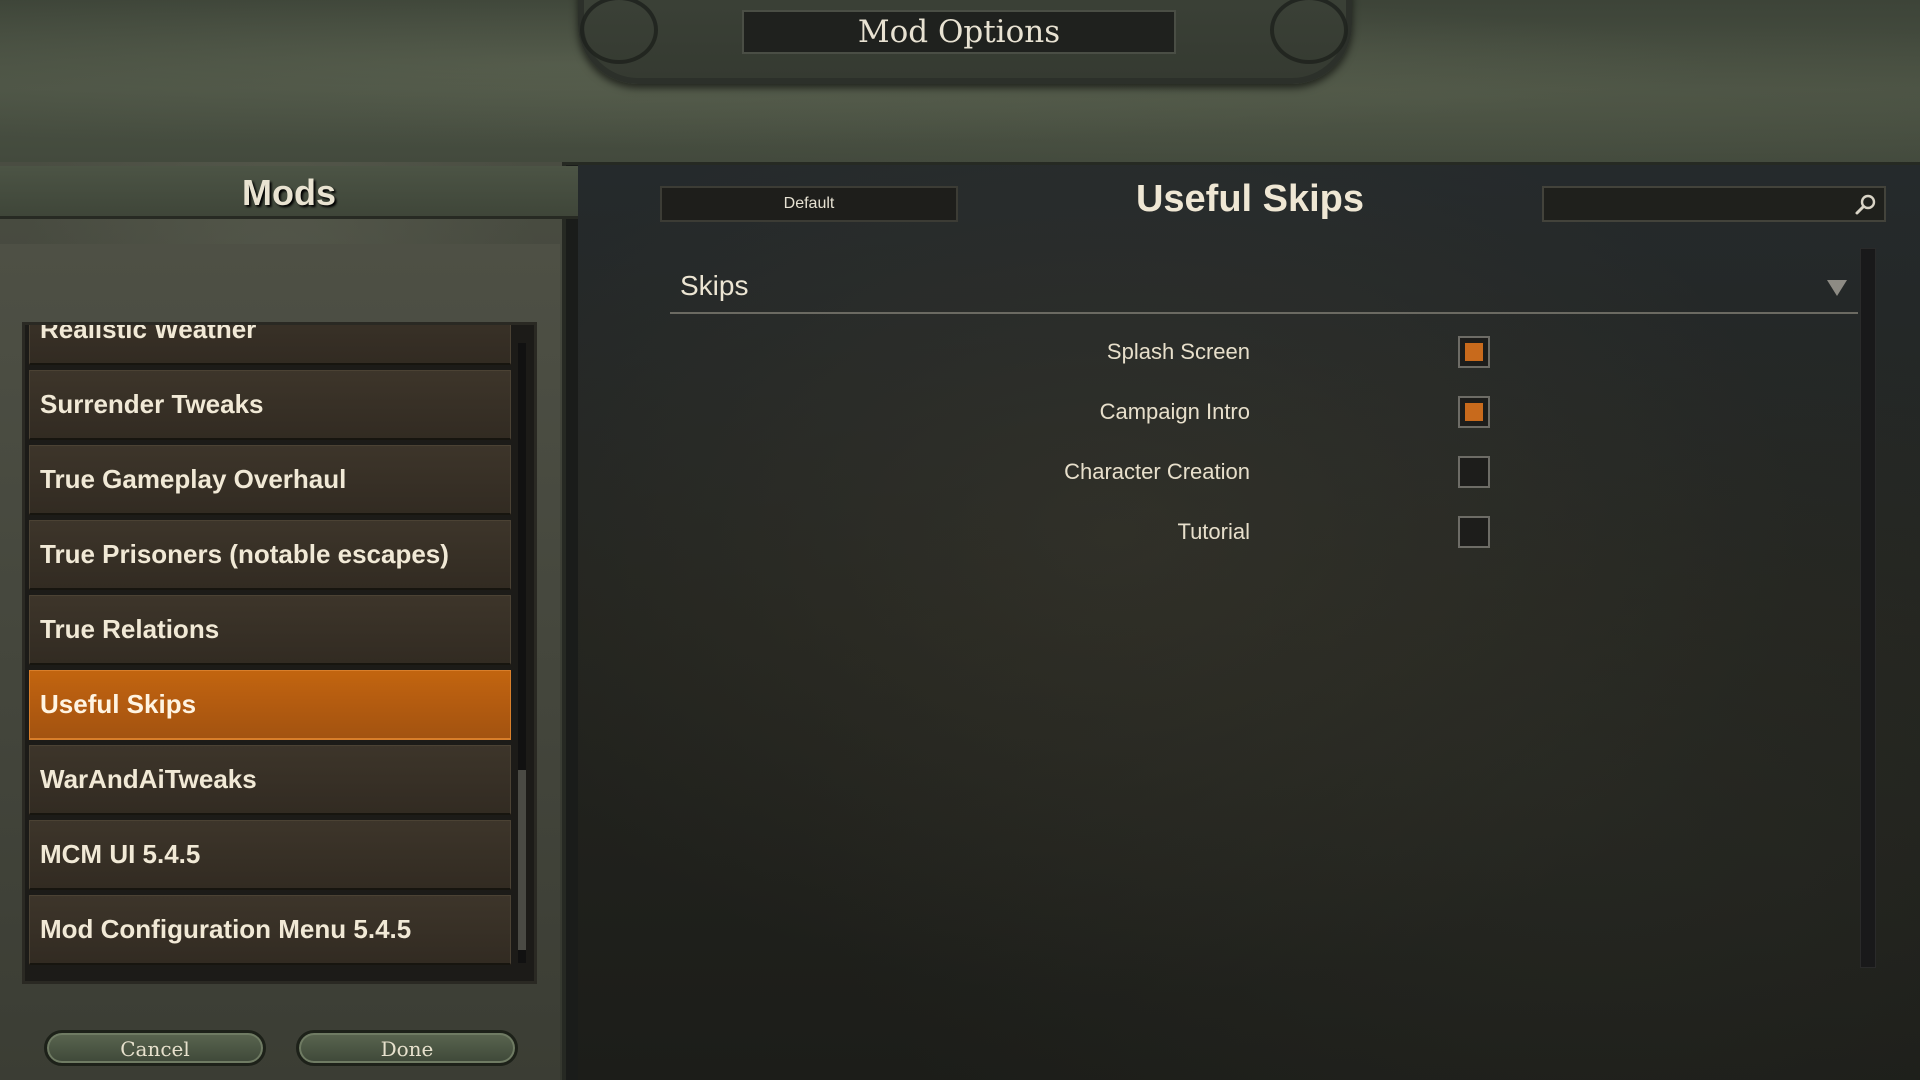  I want to click on search-input, so click(1714, 204).